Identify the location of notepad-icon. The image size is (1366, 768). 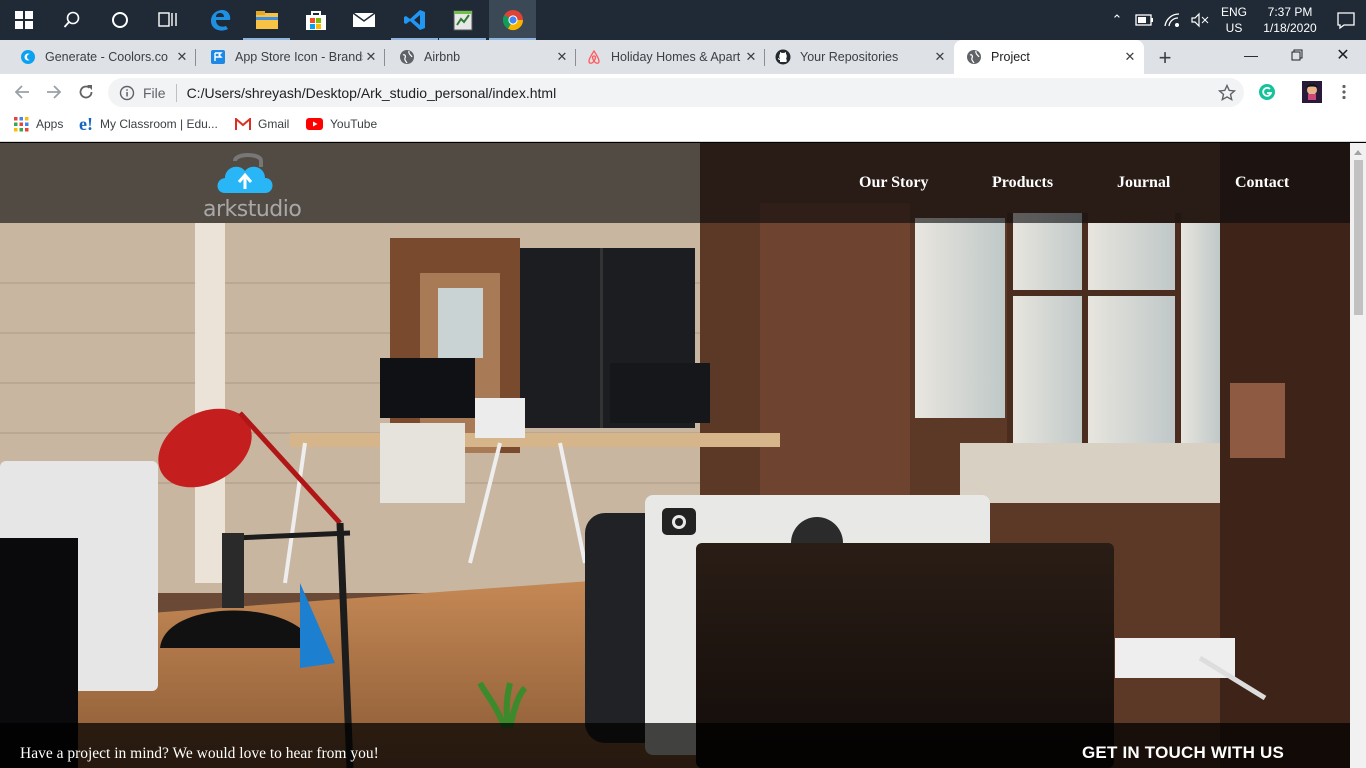
(462, 20).